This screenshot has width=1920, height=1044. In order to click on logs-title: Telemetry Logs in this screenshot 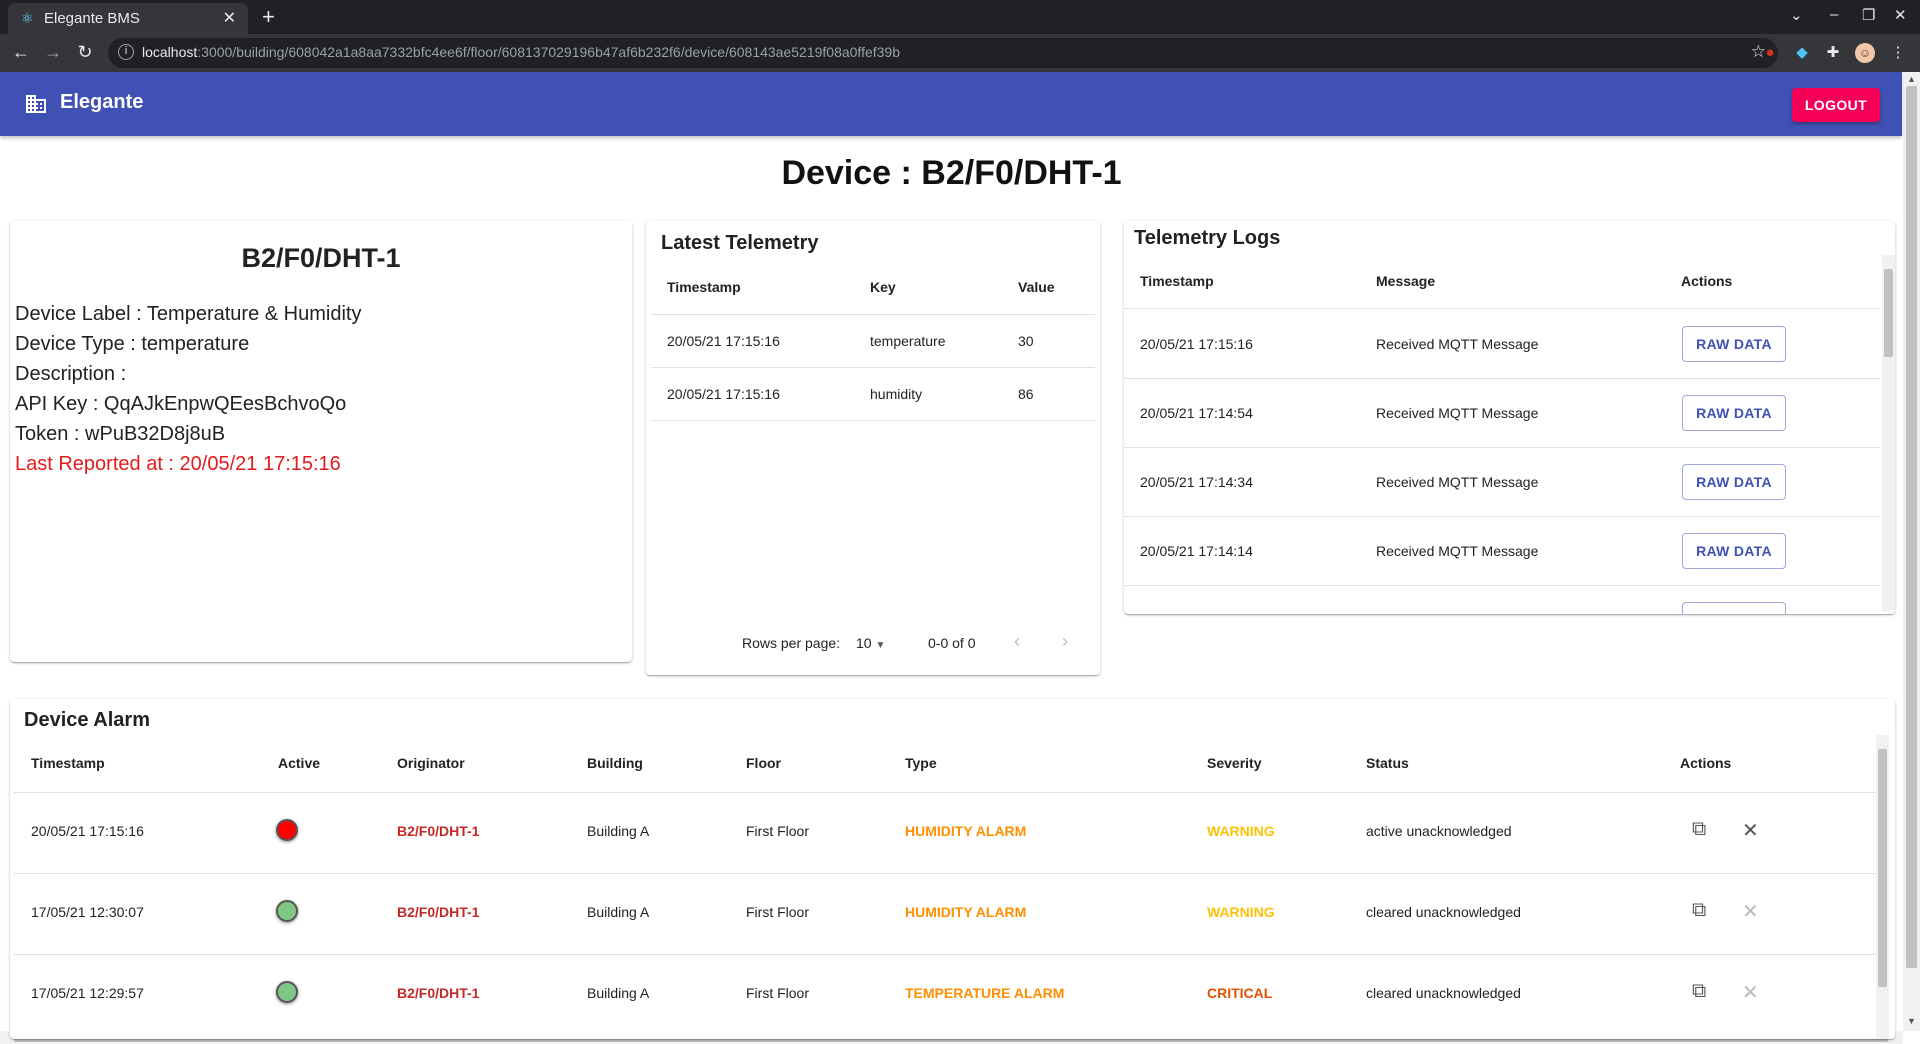, I will do `click(1207, 238)`.